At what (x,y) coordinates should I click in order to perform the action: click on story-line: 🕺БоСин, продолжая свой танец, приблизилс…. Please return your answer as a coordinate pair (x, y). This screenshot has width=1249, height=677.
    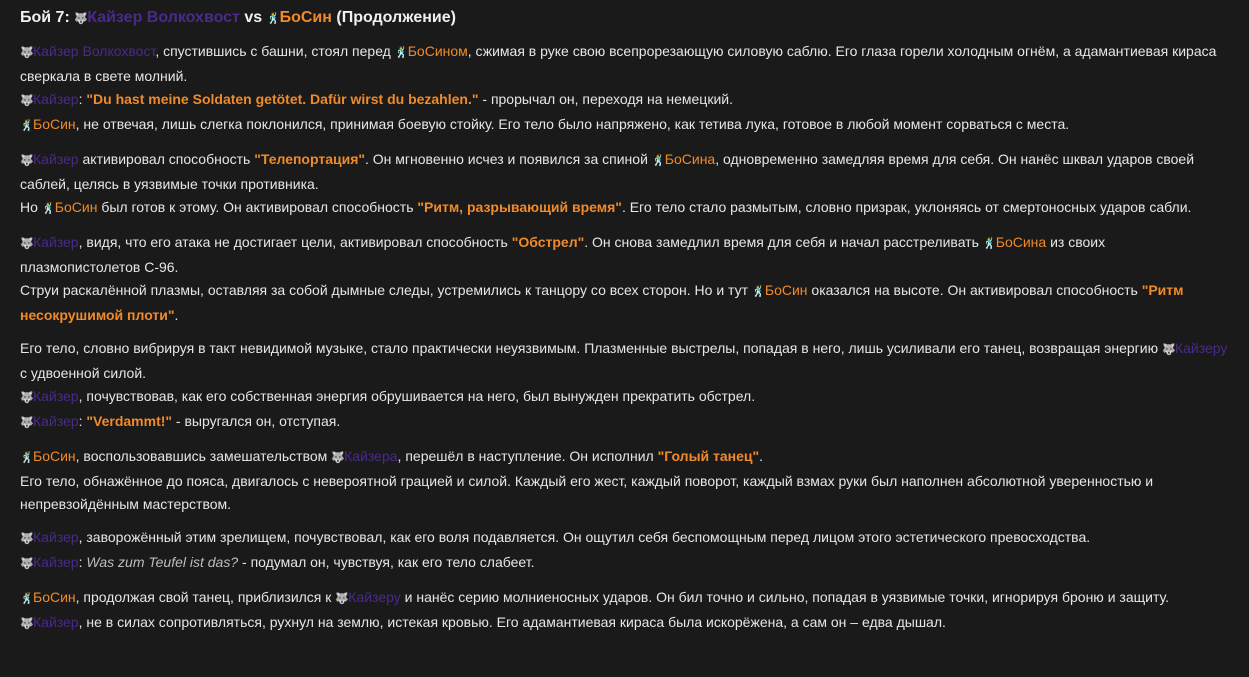
    Looking at the image, I should click on (624, 598).